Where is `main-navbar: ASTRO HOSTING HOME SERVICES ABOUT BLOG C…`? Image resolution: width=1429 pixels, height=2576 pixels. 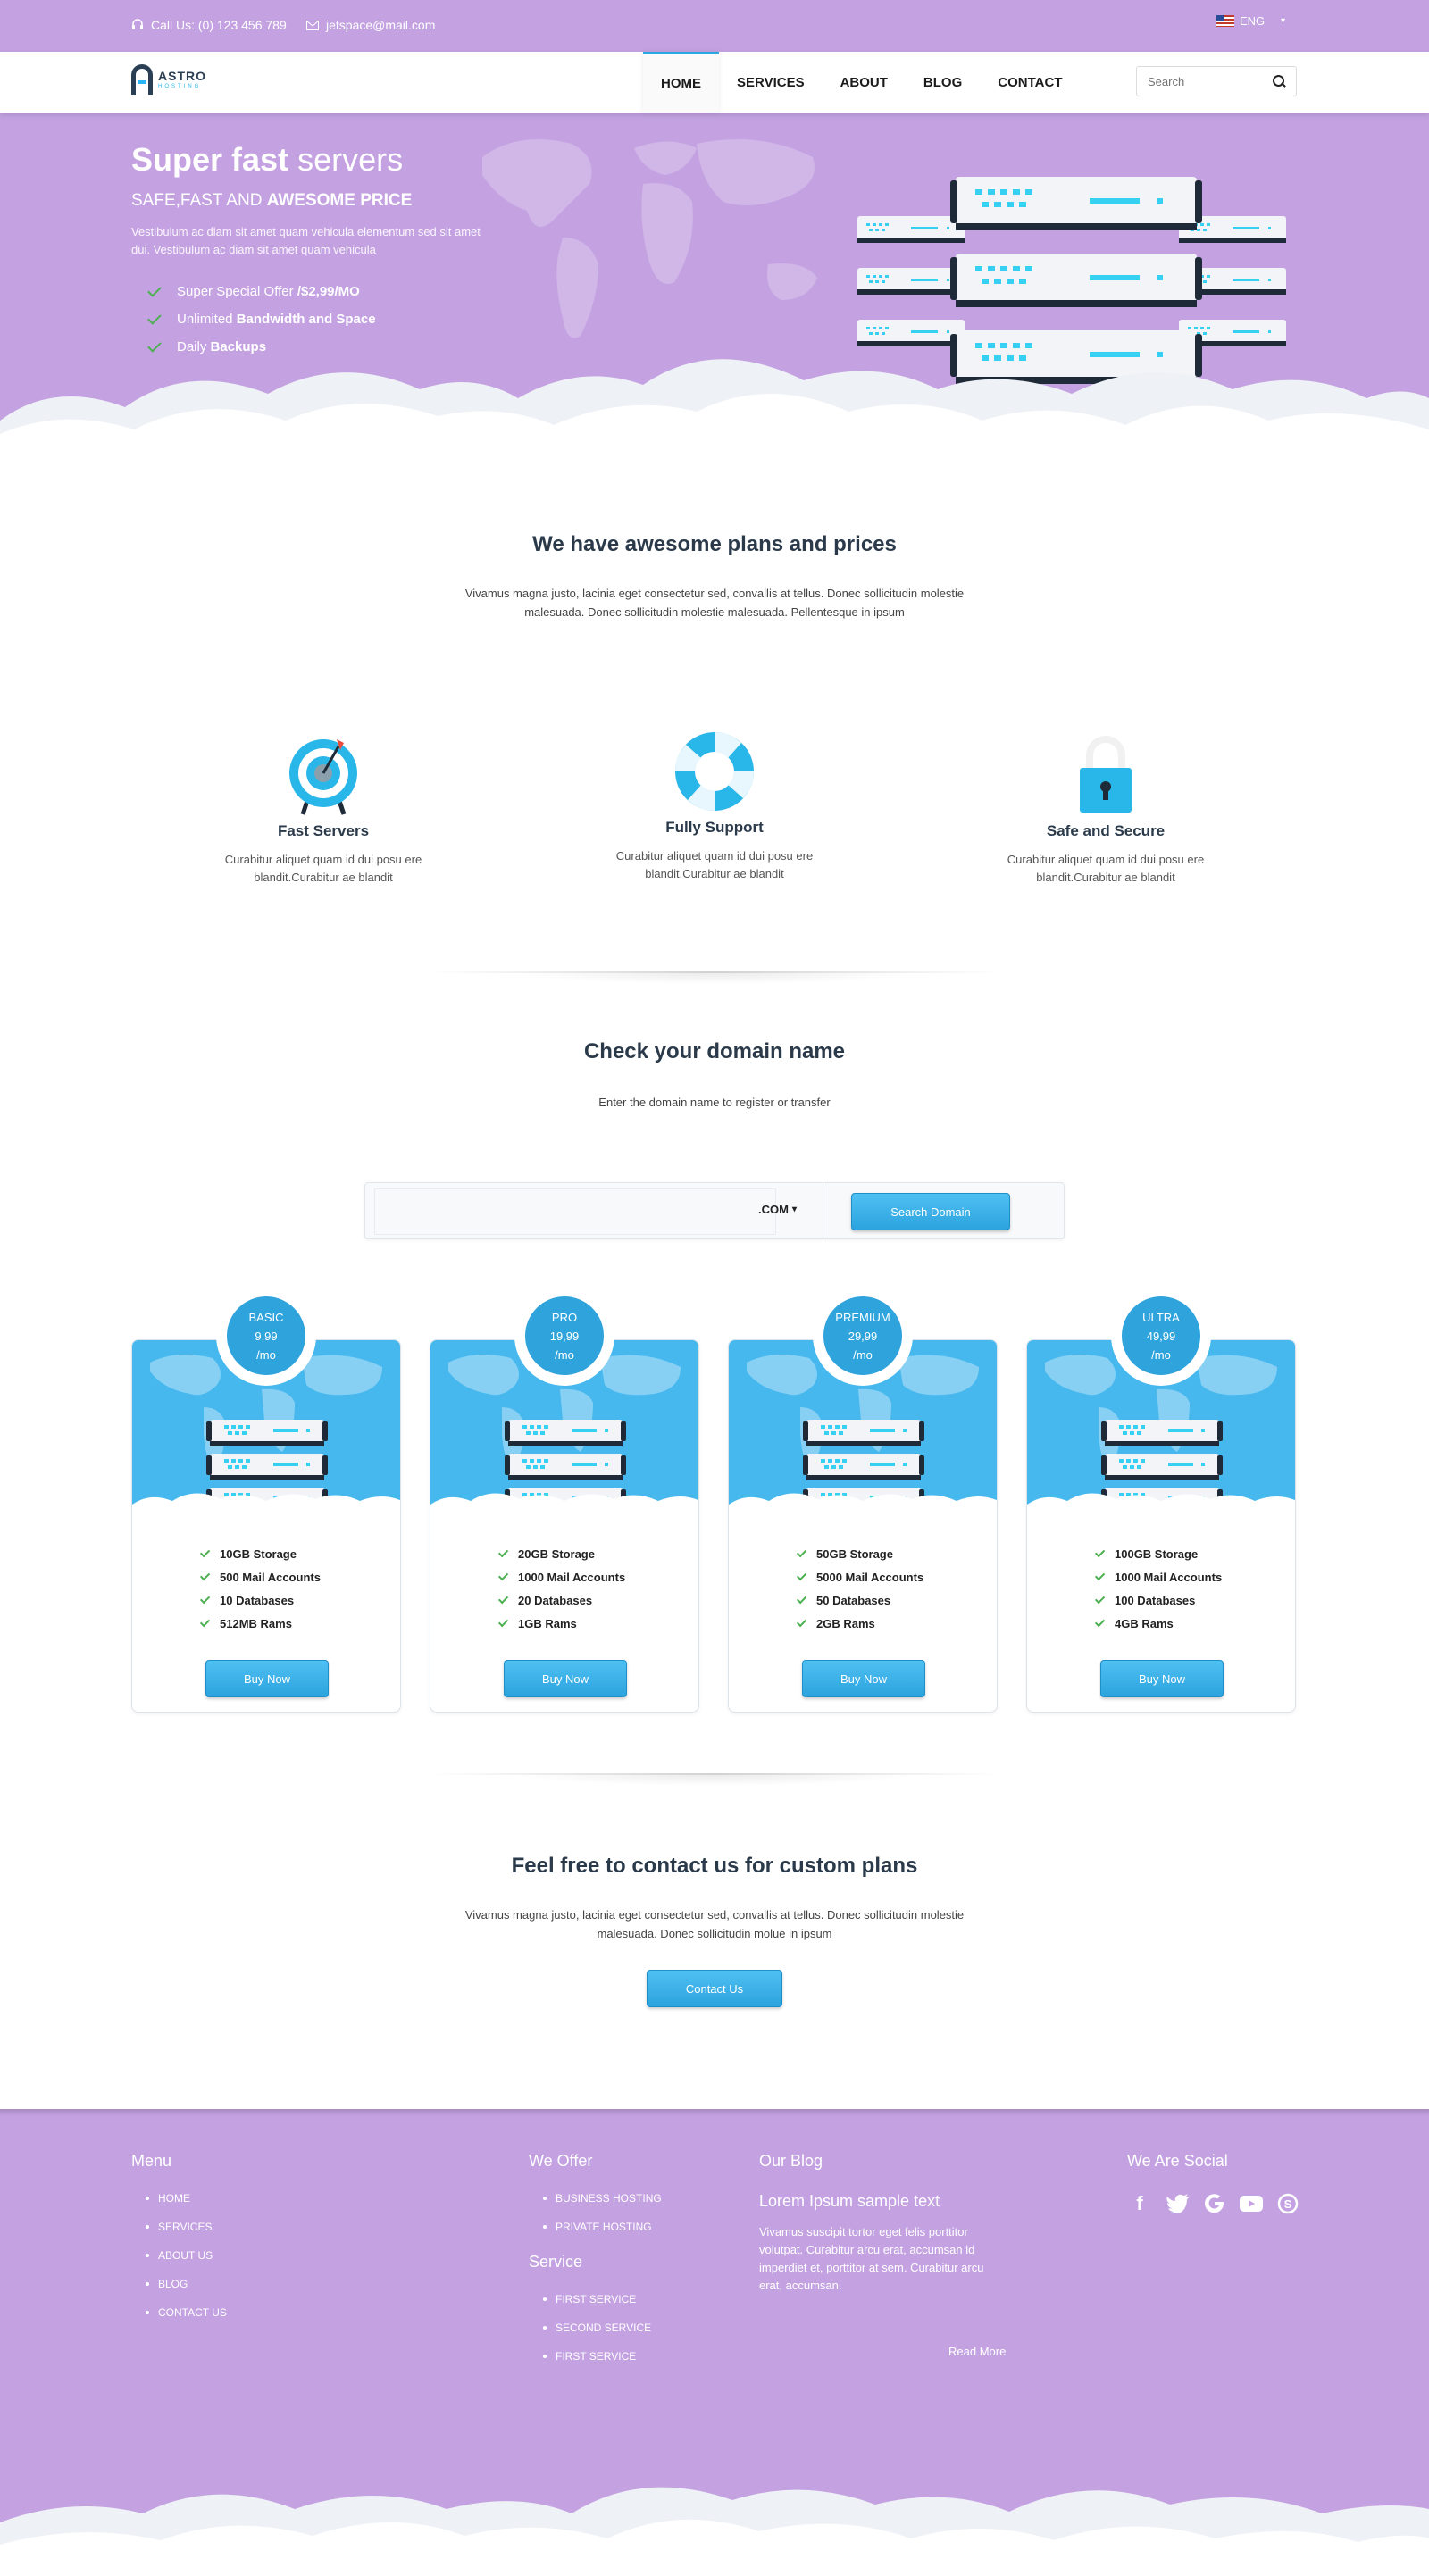
main-navbar: ASTRO HOSTING HOME SERVICES ABOUT BLOG C… is located at coordinates (714, 82).